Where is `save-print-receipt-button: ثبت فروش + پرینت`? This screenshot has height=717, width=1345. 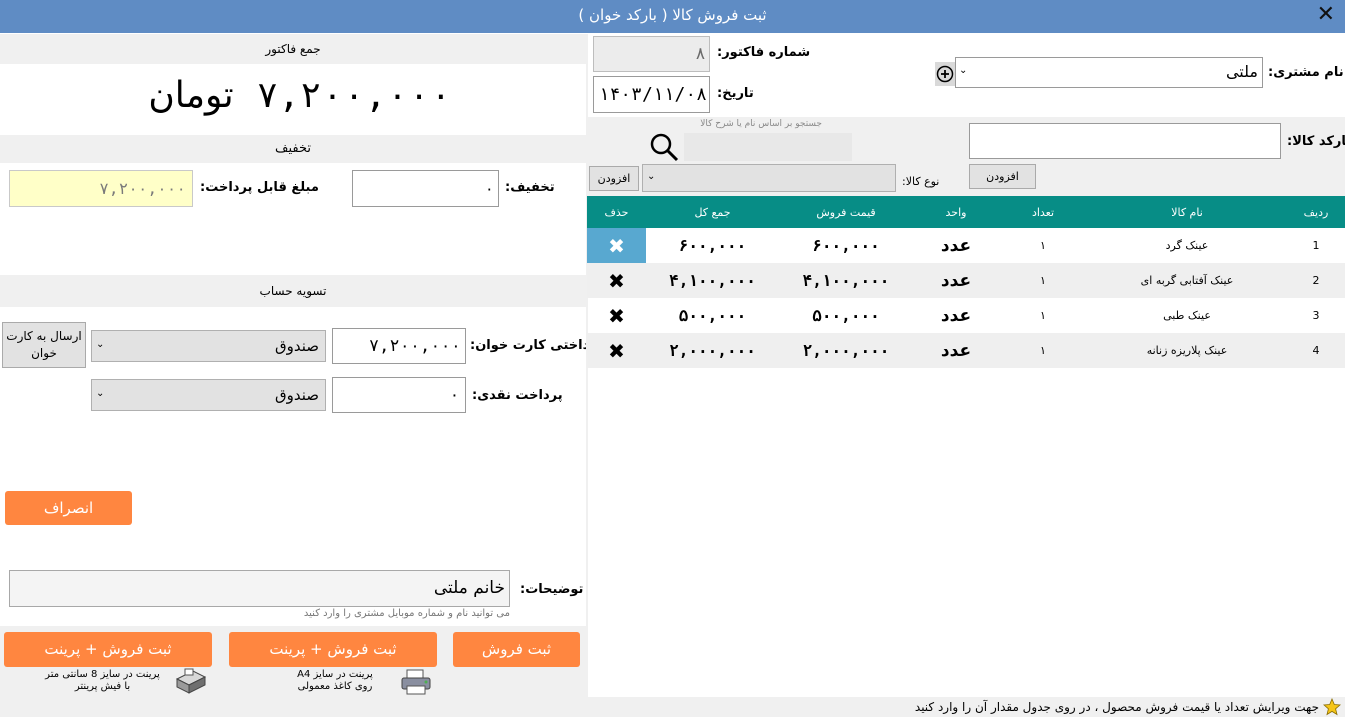
save-print-receipt-button: ثبت فروش + پرینت is located at coordinates (108, 649).